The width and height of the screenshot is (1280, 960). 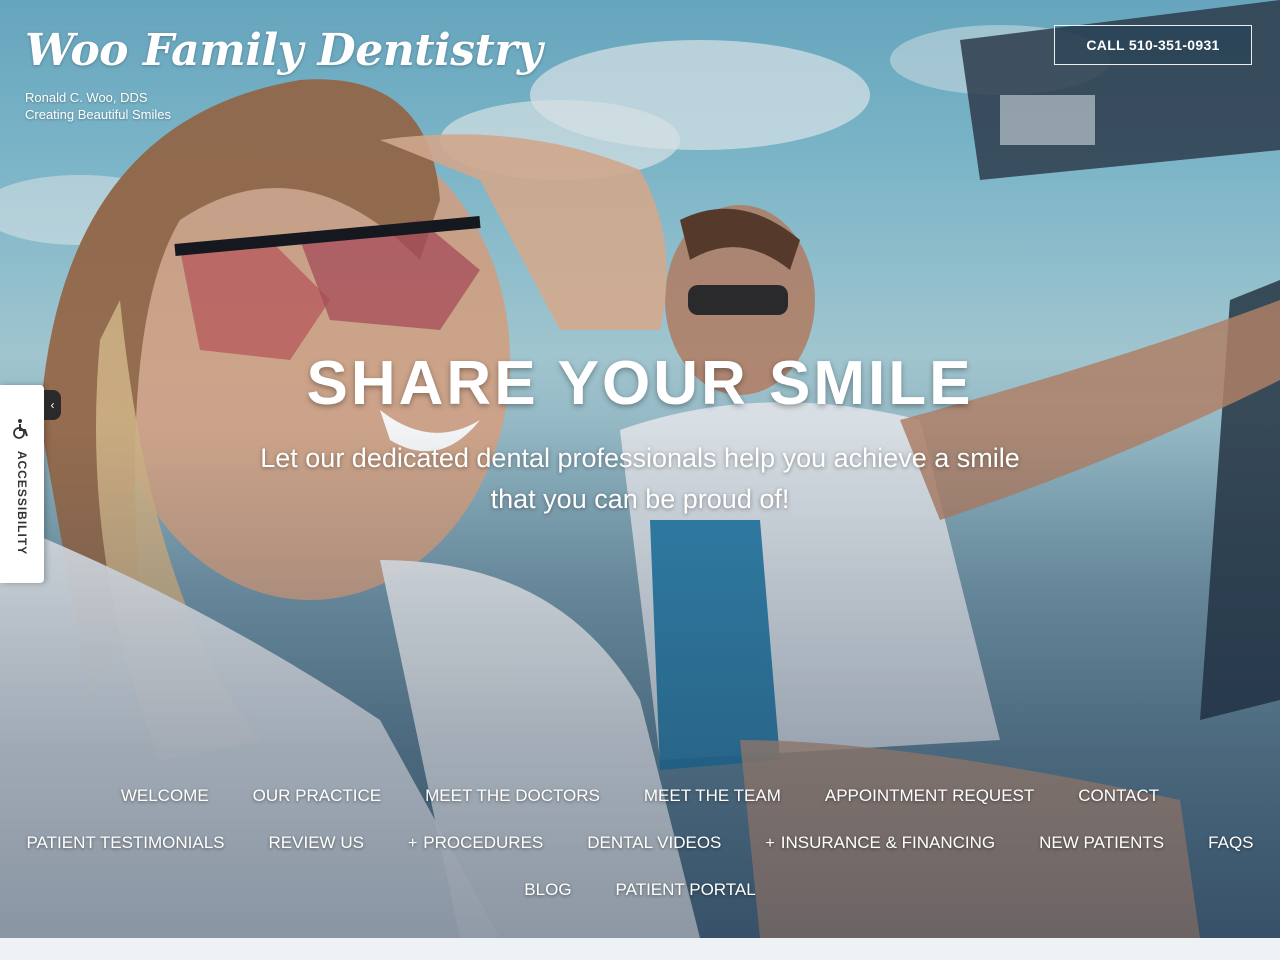 I want to click on nav-item-our-practice: OUR PRACTICE, so click(x=317, y=796).